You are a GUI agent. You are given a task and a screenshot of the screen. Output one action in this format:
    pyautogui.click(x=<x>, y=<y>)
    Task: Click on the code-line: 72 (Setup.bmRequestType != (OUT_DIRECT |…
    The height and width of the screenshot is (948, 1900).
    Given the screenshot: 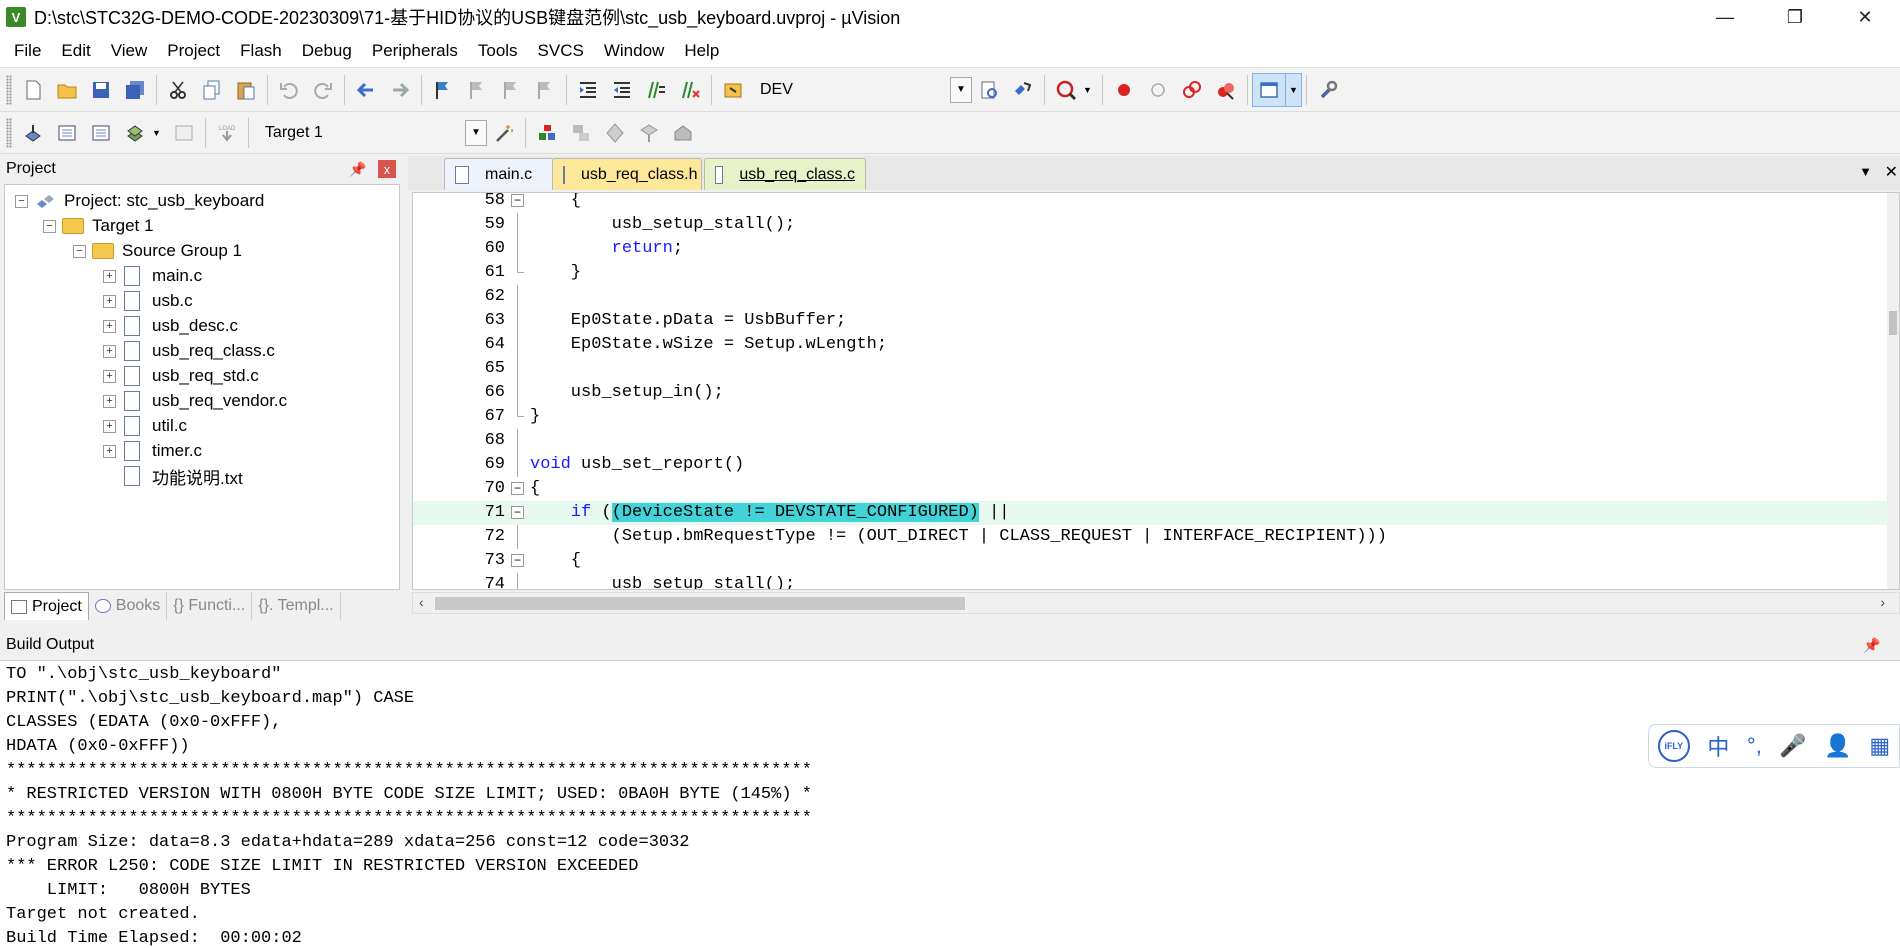 What is the action you would take?
    pyautogui.click(x=1156, y=537)
    